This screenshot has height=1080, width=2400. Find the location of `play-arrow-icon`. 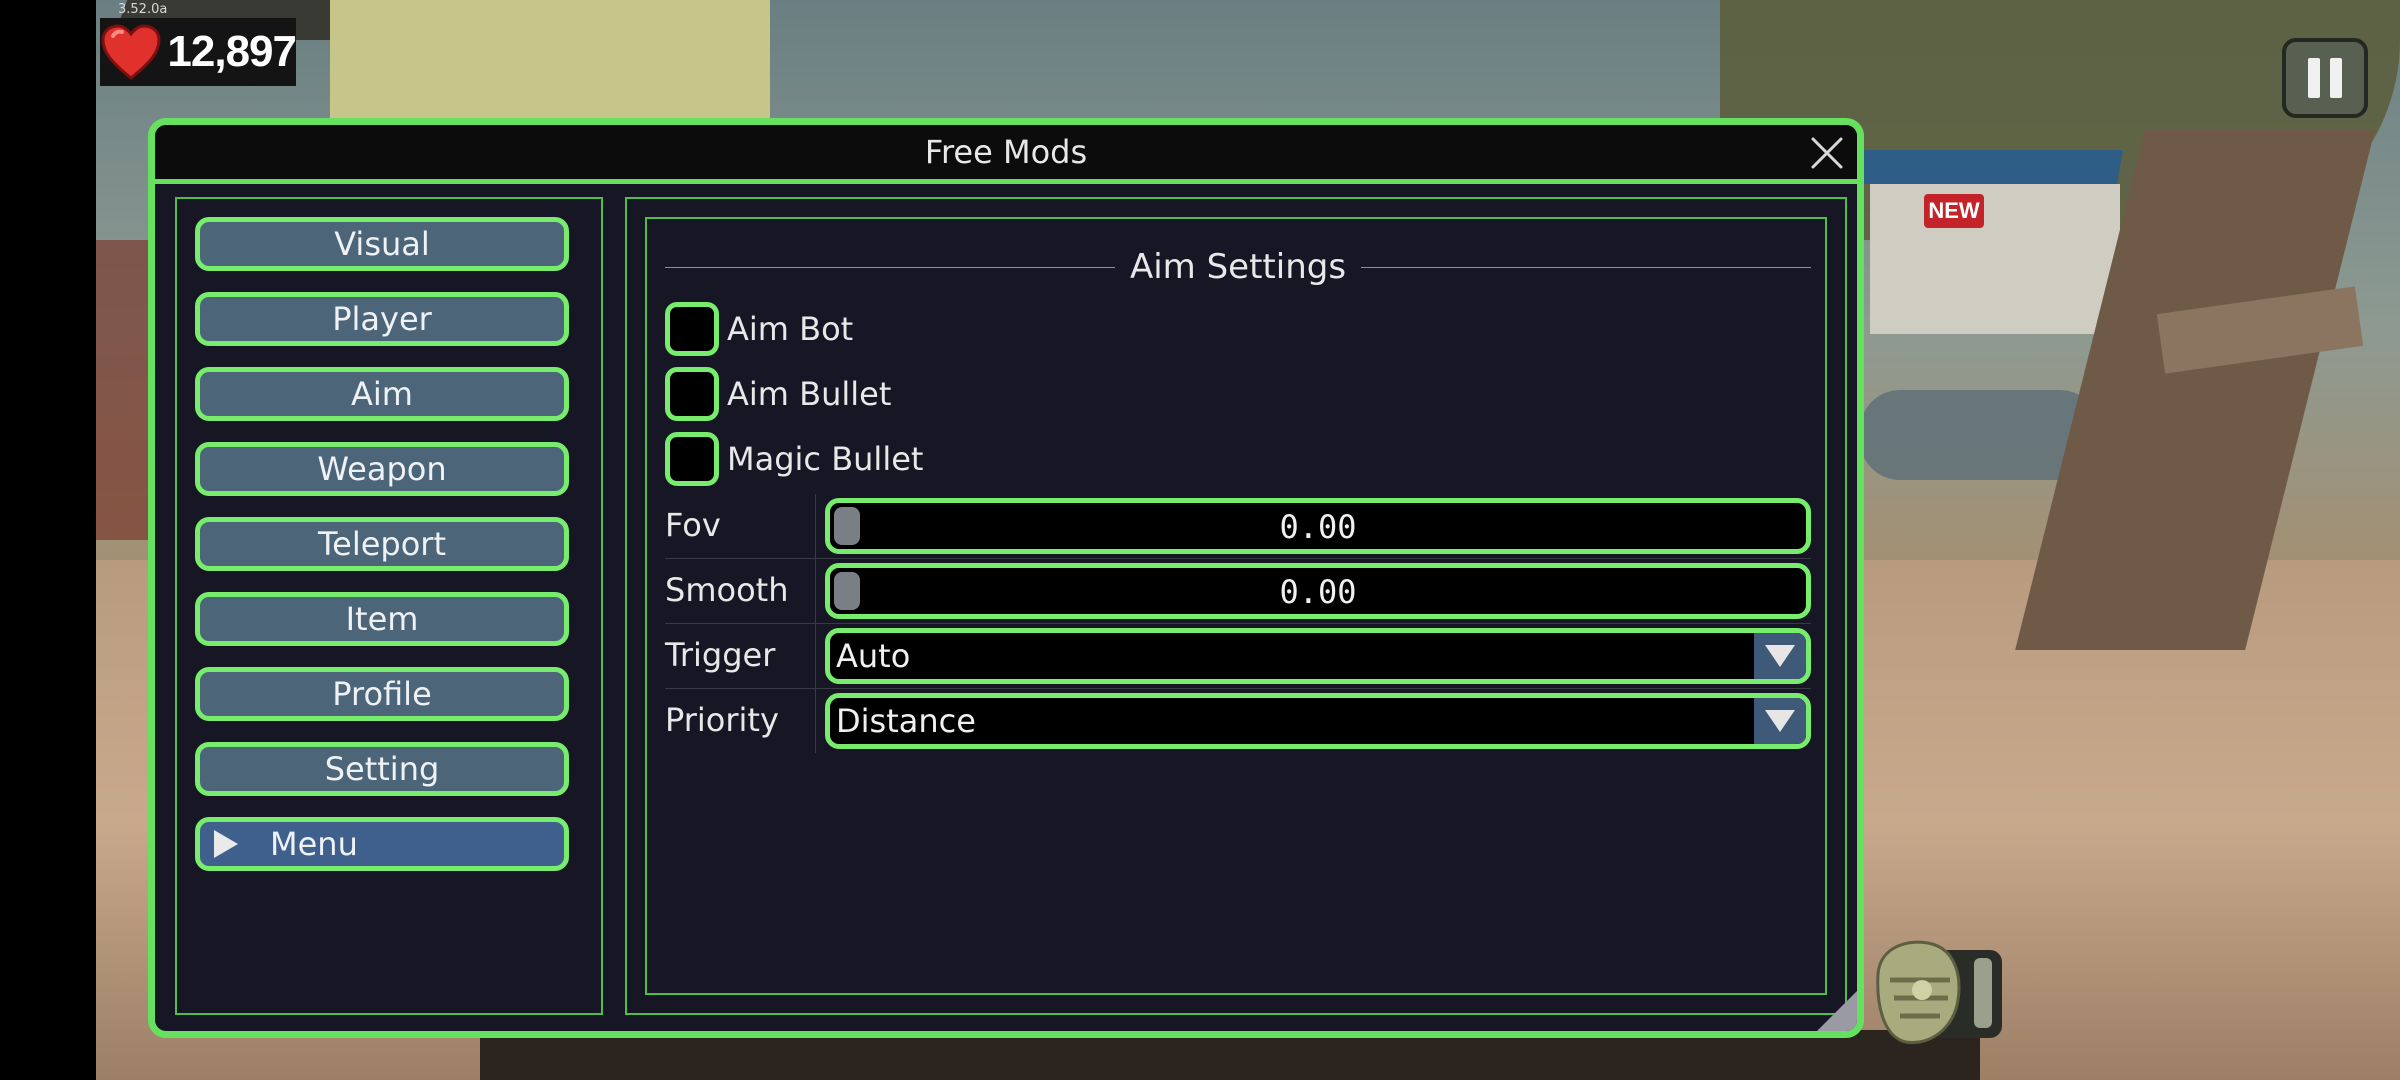

play-arrow-icon is located at coordinates (226, 844).